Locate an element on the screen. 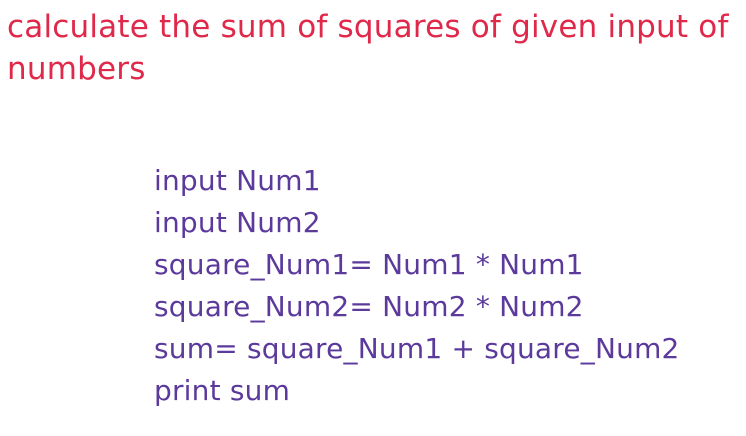  pseudocode-line-square-num1: square_Num1= Num1 * Num1 is located at coordinates (369, 264).